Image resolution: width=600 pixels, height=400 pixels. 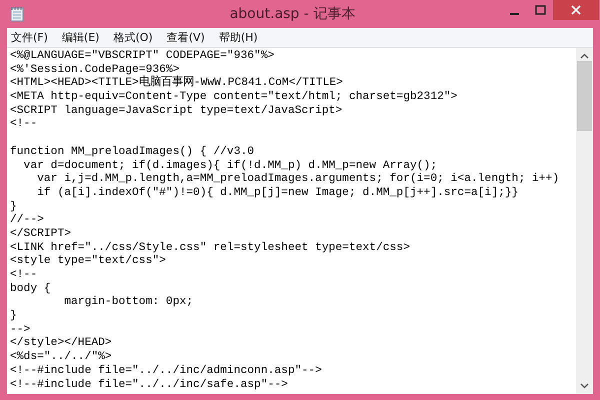 I want to click on code-line: <%'Session.CodePage=936%>, so click(x=95, y=70).